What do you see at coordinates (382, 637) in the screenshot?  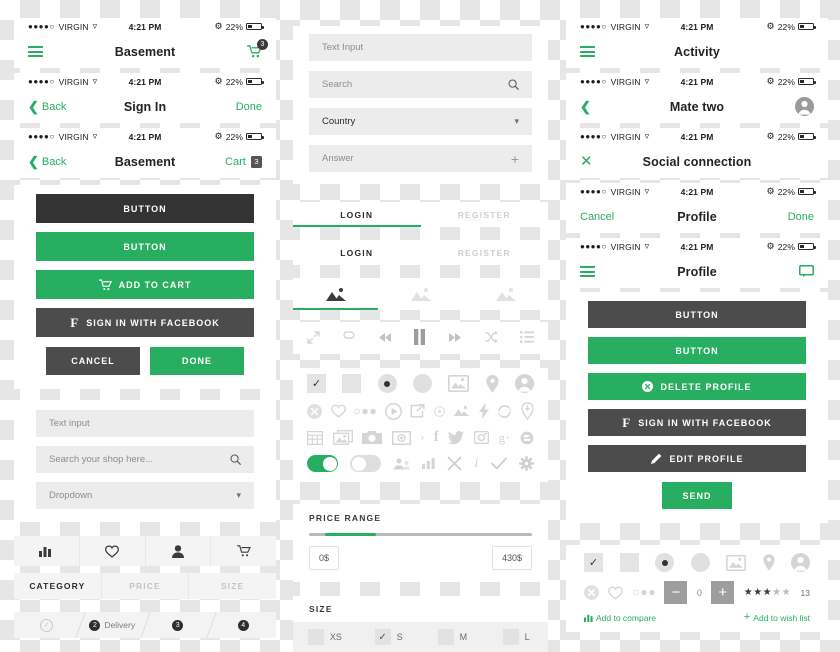 I see `size-checkbox-checked: ✓` at bounding box center [382, 637].